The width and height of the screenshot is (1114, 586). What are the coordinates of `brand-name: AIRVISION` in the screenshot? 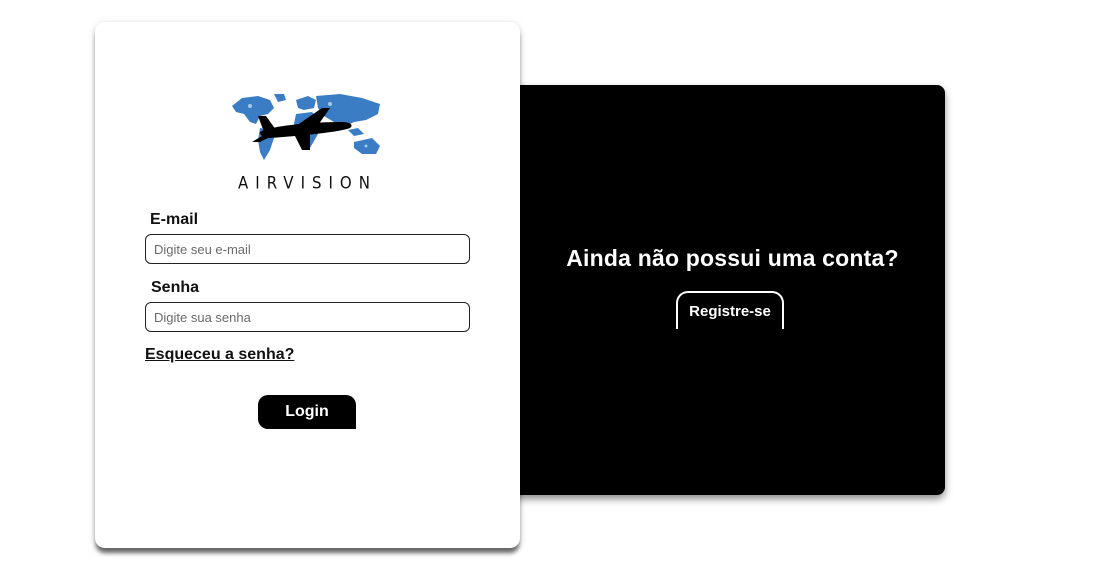 It's located at (307, 183).